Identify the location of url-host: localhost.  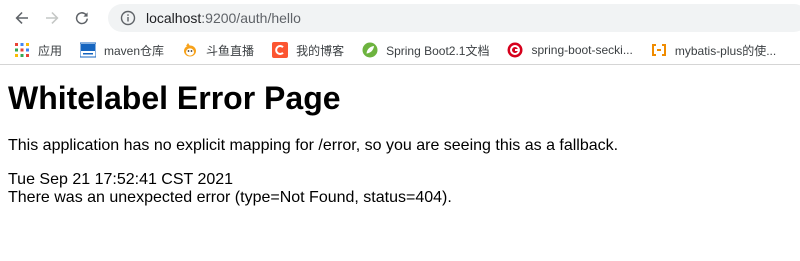
(174, 18).